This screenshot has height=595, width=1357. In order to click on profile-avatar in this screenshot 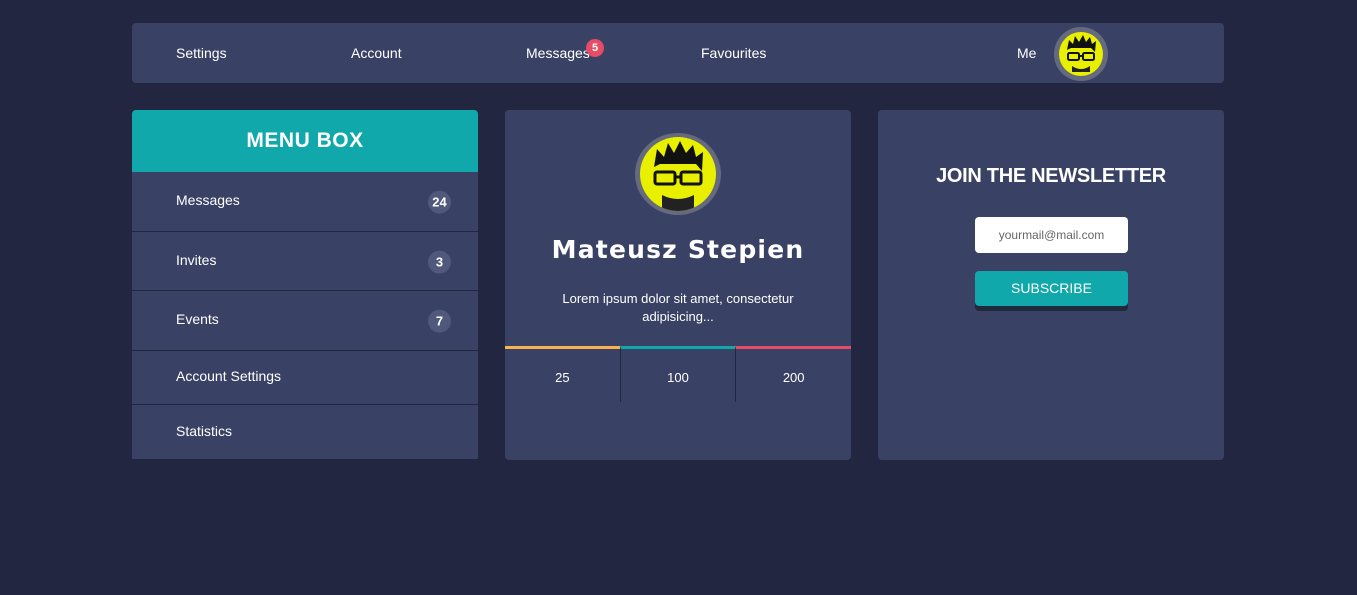, I will do `click(678, 174)`.